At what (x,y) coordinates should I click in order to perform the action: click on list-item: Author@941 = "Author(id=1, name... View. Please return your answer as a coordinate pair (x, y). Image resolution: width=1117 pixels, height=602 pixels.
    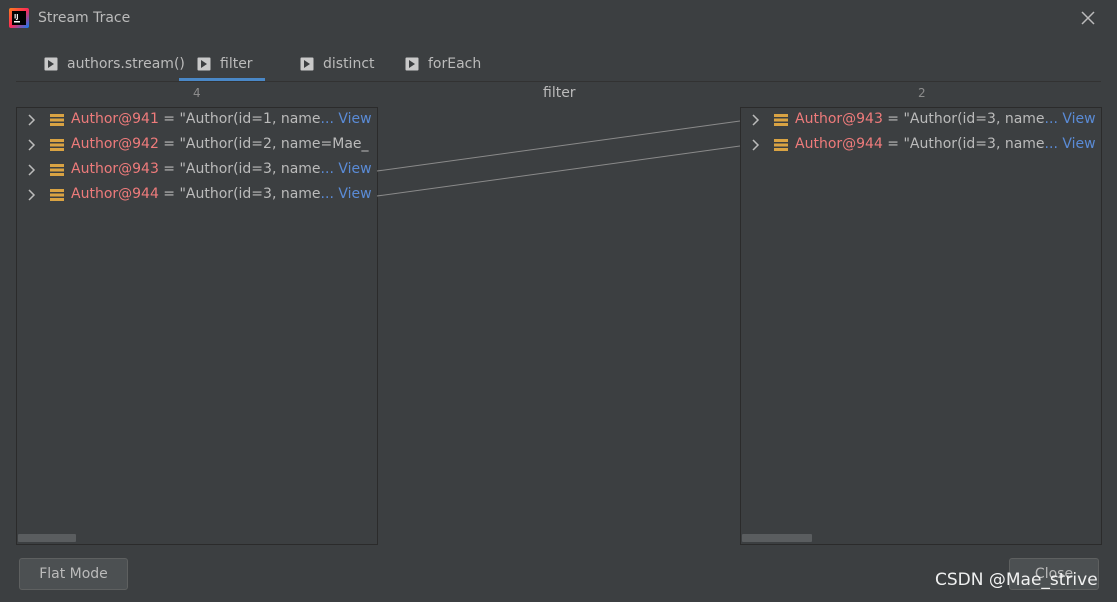
    Looking at the image, I should click on (197, 120).